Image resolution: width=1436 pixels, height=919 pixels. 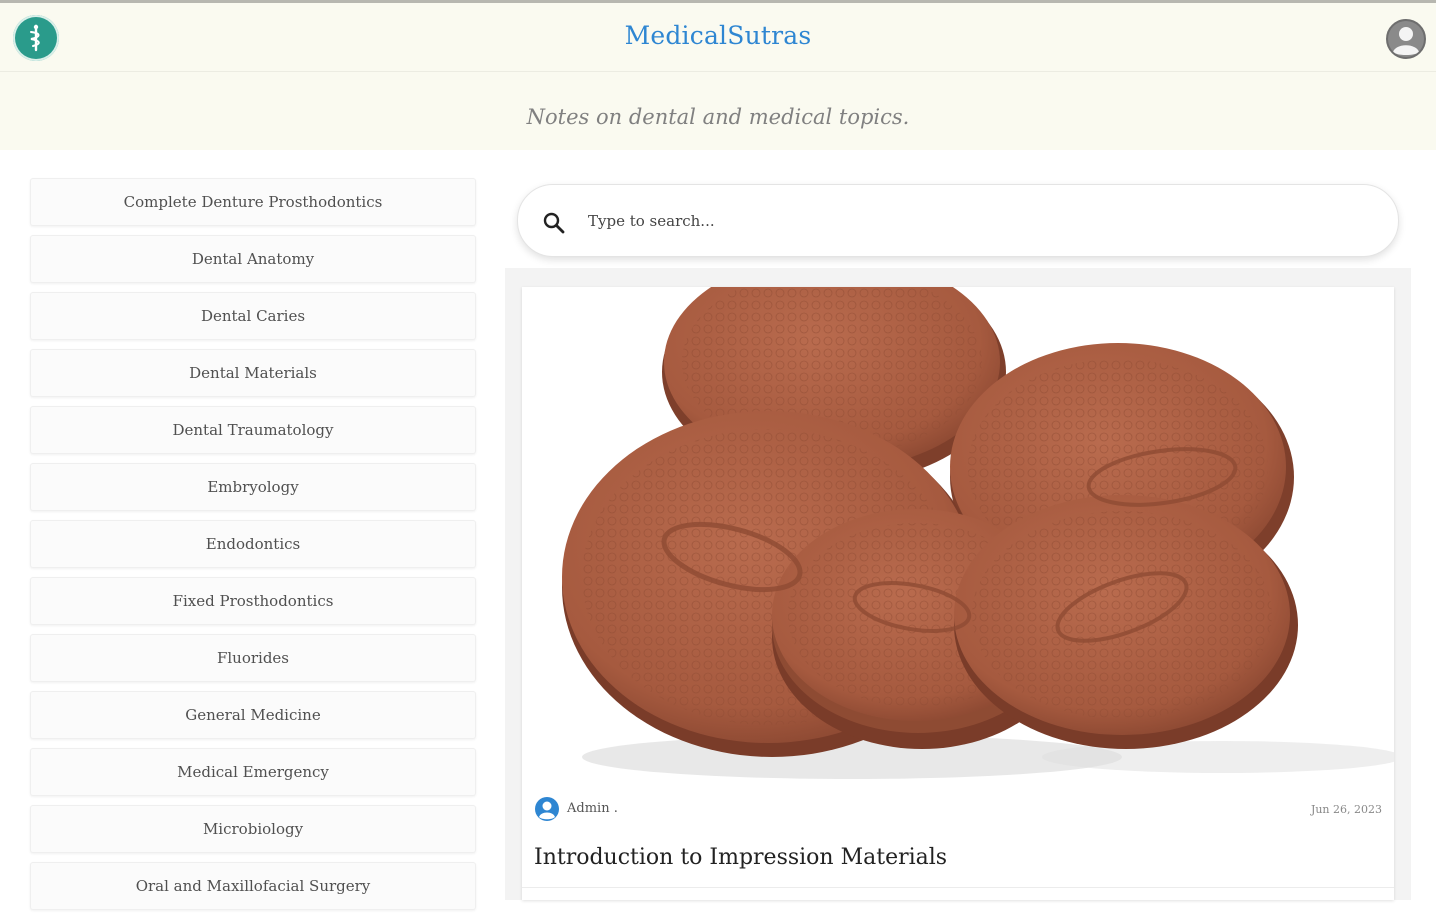 I want to click on sidebar-item-dental-caries: Dental Caries, so click(x=253, y=316).